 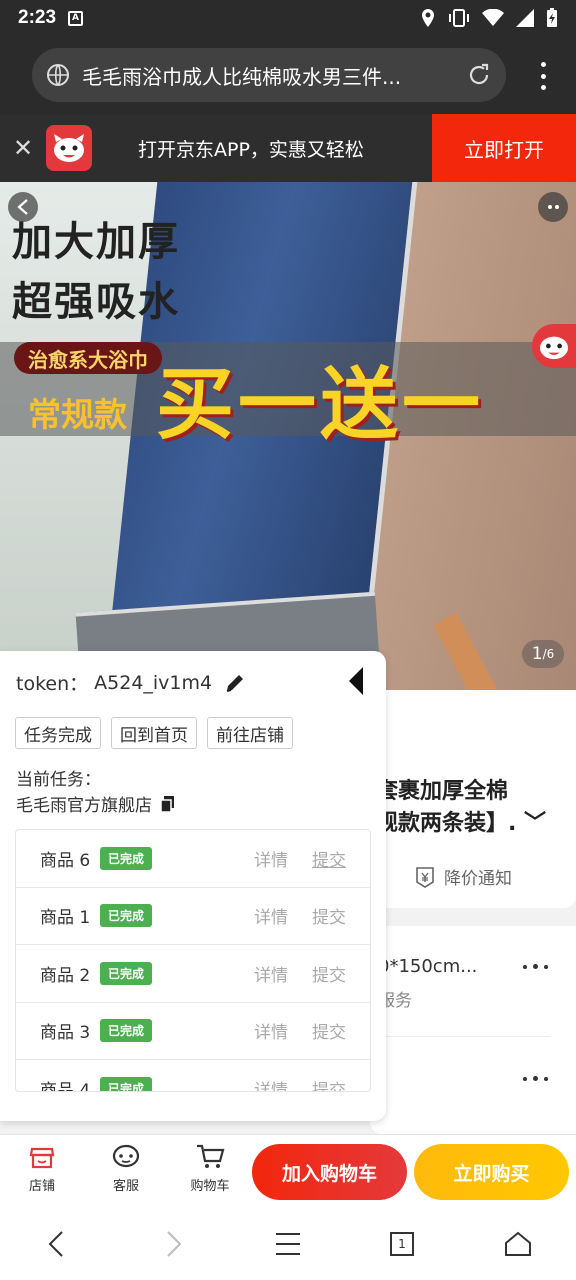 I want to click on hero-line-2: 超强吸水, so click(x=96, y=302).